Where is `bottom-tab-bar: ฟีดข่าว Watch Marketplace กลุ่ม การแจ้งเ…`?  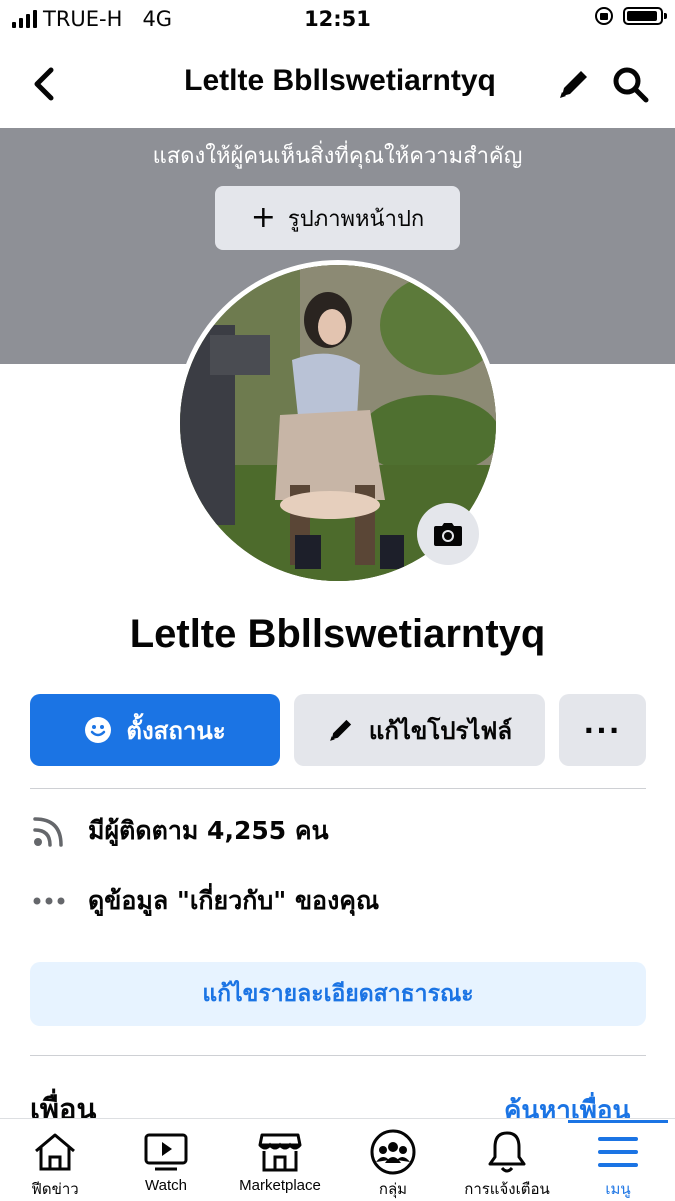
bottom-tab-bar: ฟีดข่าว Watch Marketplace กลุ่ม การแจ้งเ… is located at coordinates (337, 1159).